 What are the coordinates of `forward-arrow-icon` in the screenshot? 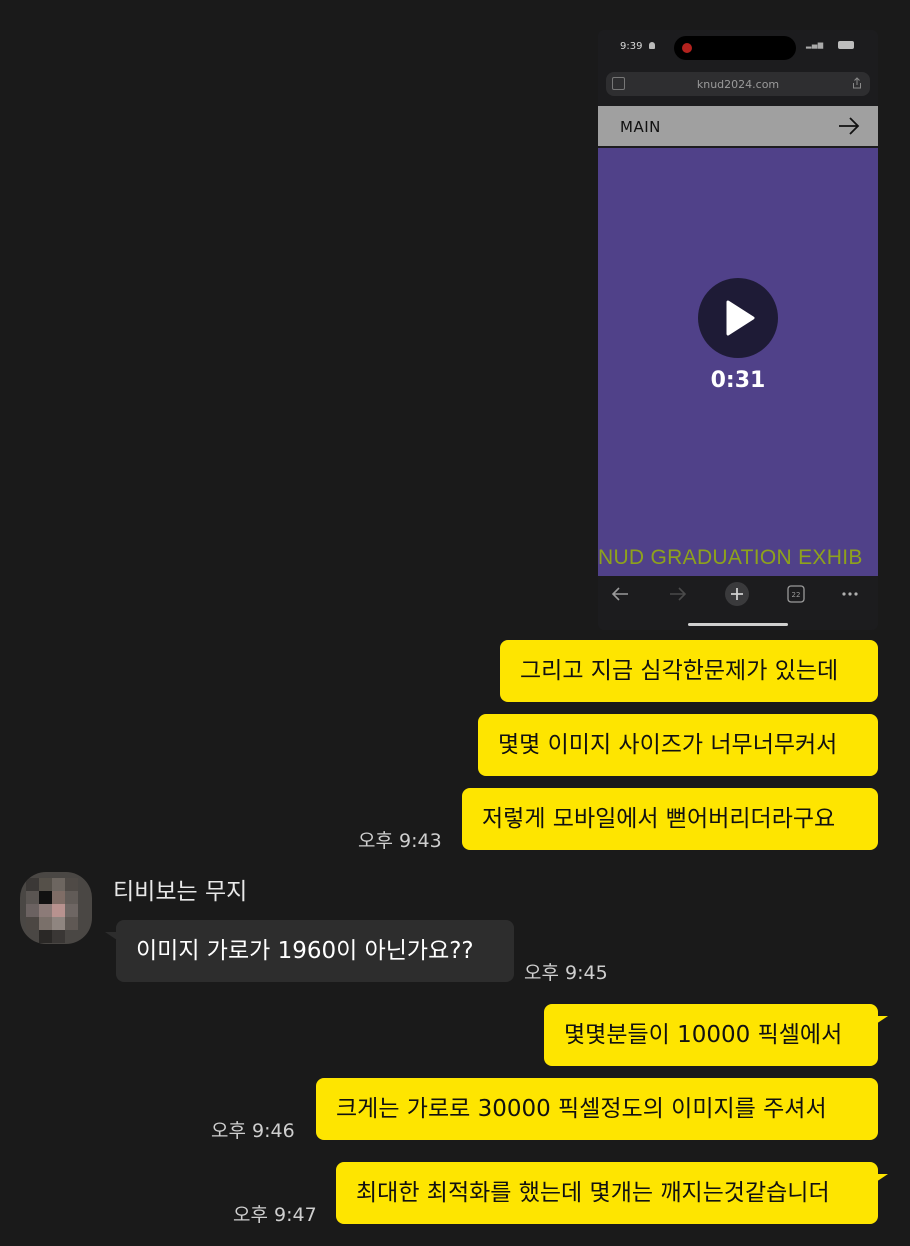 It's located at (678, 594).